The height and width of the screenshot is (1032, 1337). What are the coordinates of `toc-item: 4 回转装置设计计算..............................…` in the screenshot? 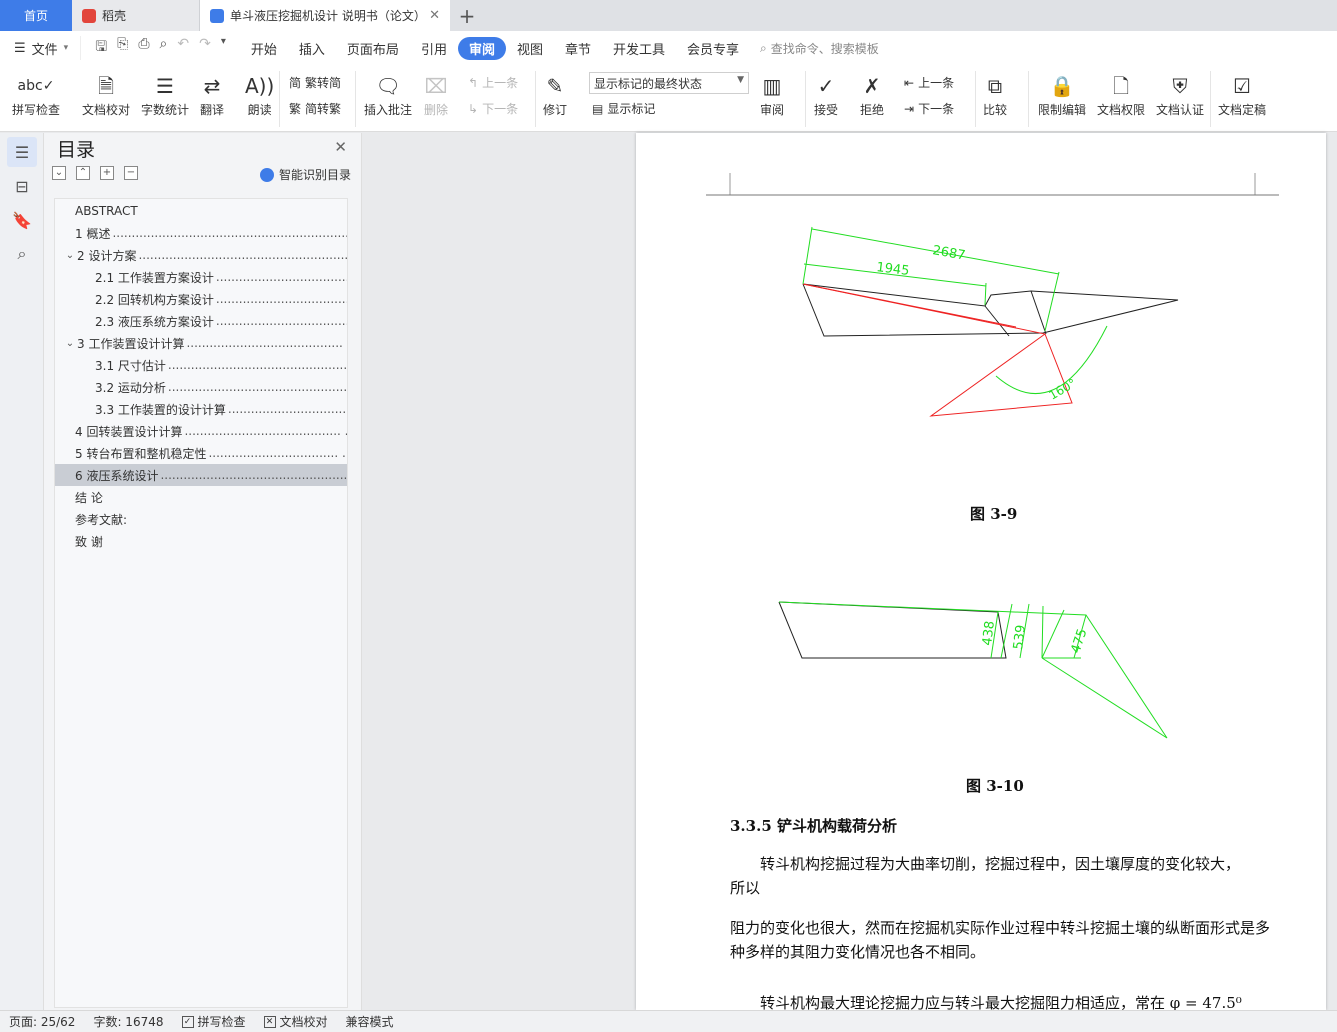 It's located at (201, 431).